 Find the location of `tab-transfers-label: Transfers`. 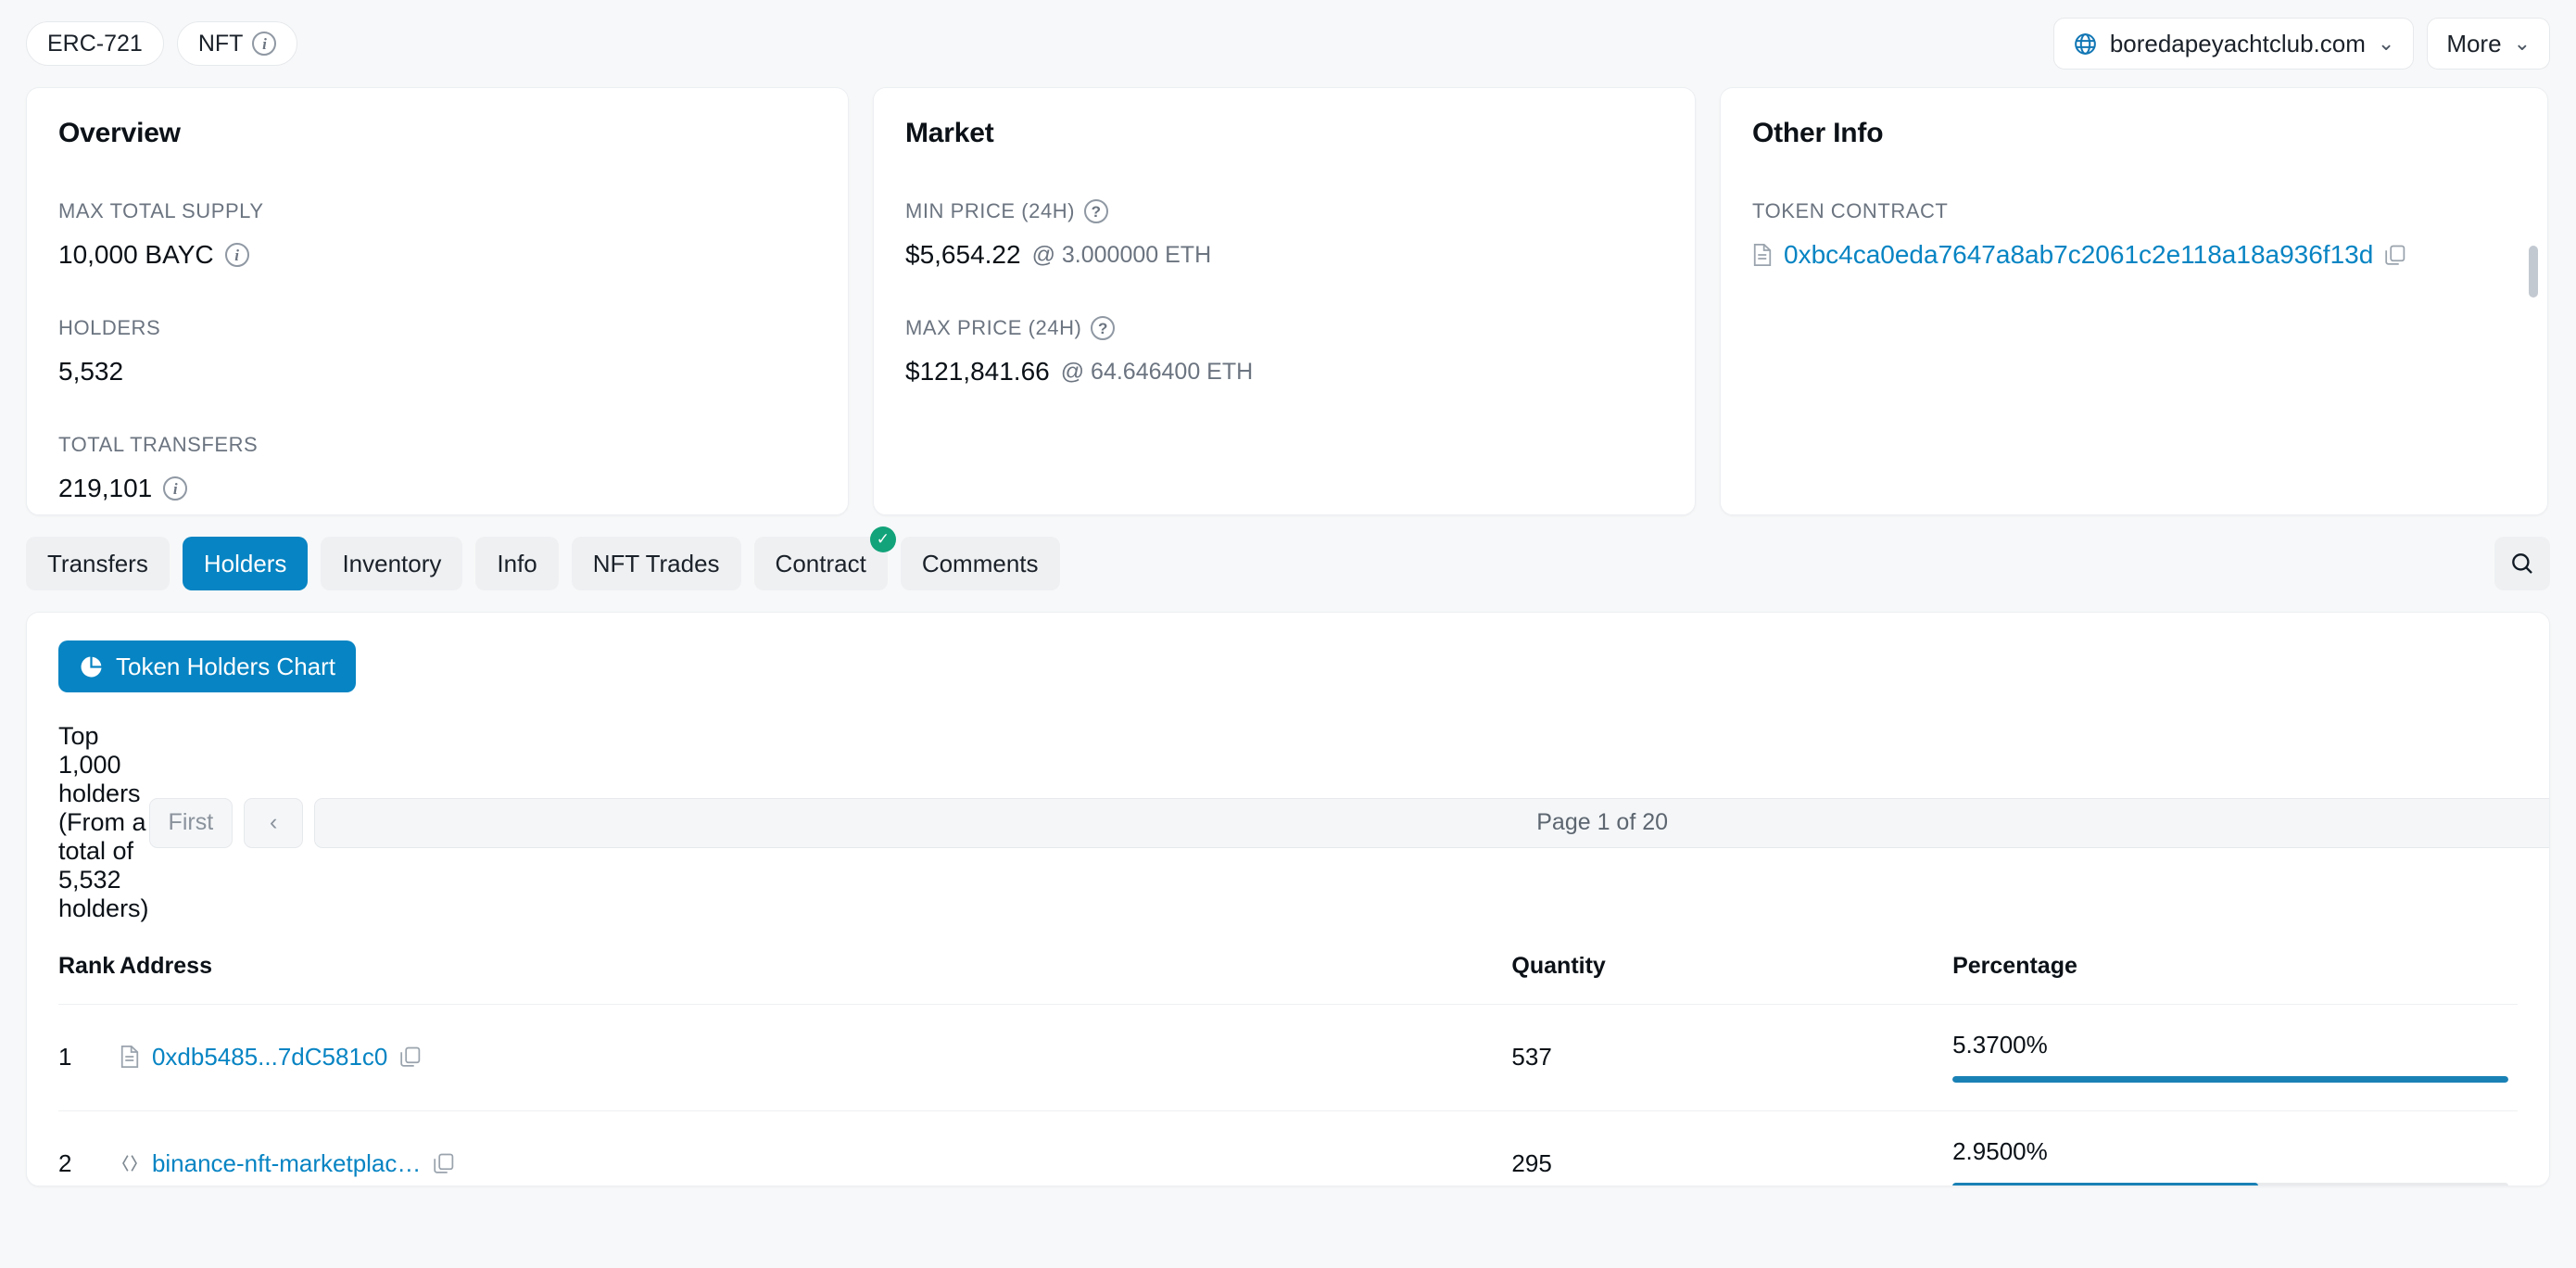

tab-transfers-label: Transfers is located at coordinates (97, 563).